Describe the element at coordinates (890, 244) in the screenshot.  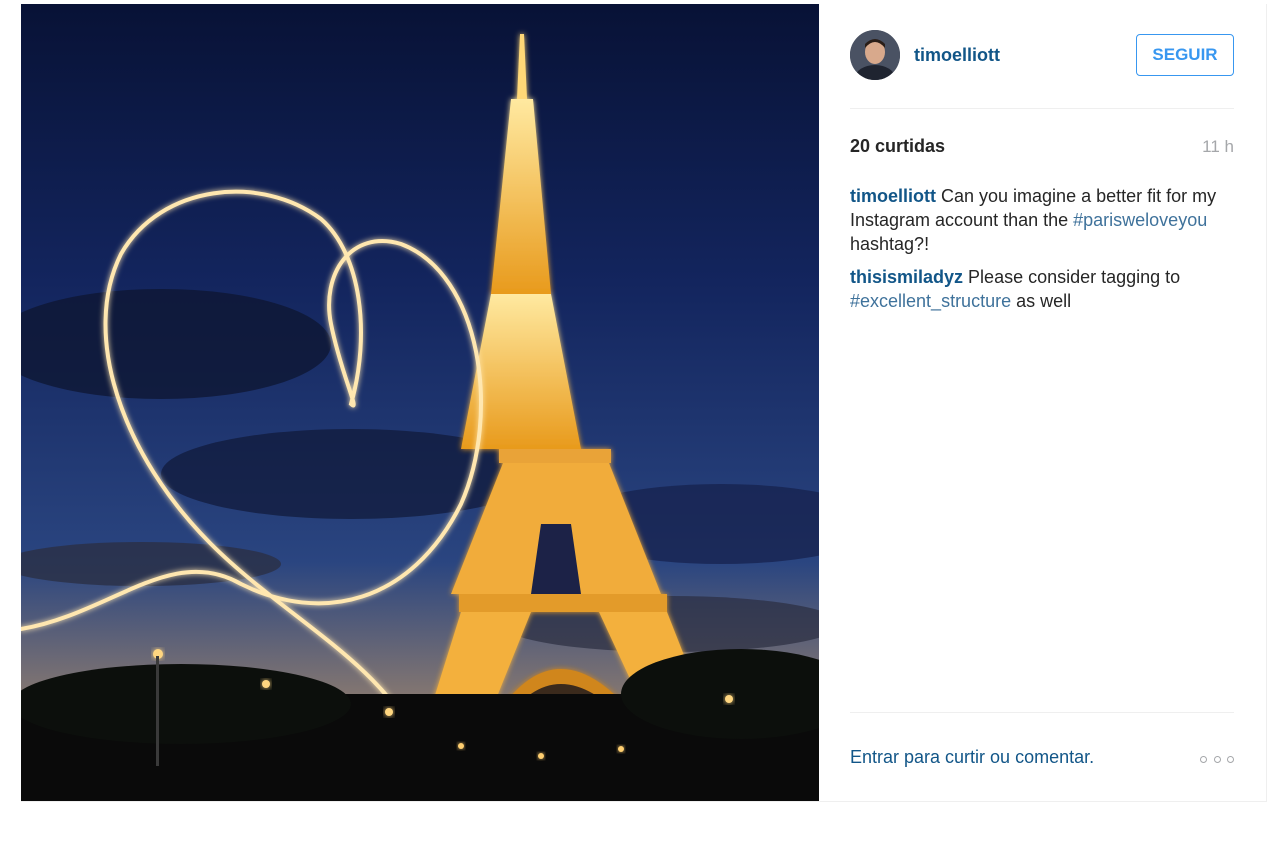
I see `comment-text: hashtag?!` at that location.